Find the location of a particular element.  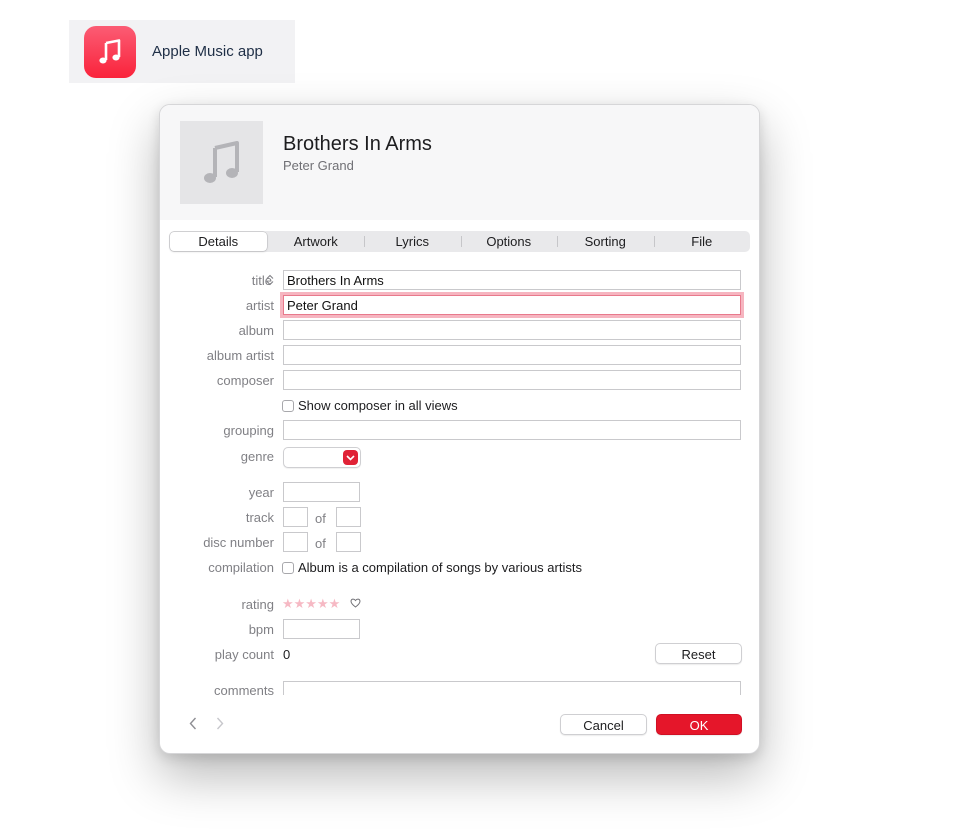

tab-artwork: Artwork is located at coordinates (316, 241).